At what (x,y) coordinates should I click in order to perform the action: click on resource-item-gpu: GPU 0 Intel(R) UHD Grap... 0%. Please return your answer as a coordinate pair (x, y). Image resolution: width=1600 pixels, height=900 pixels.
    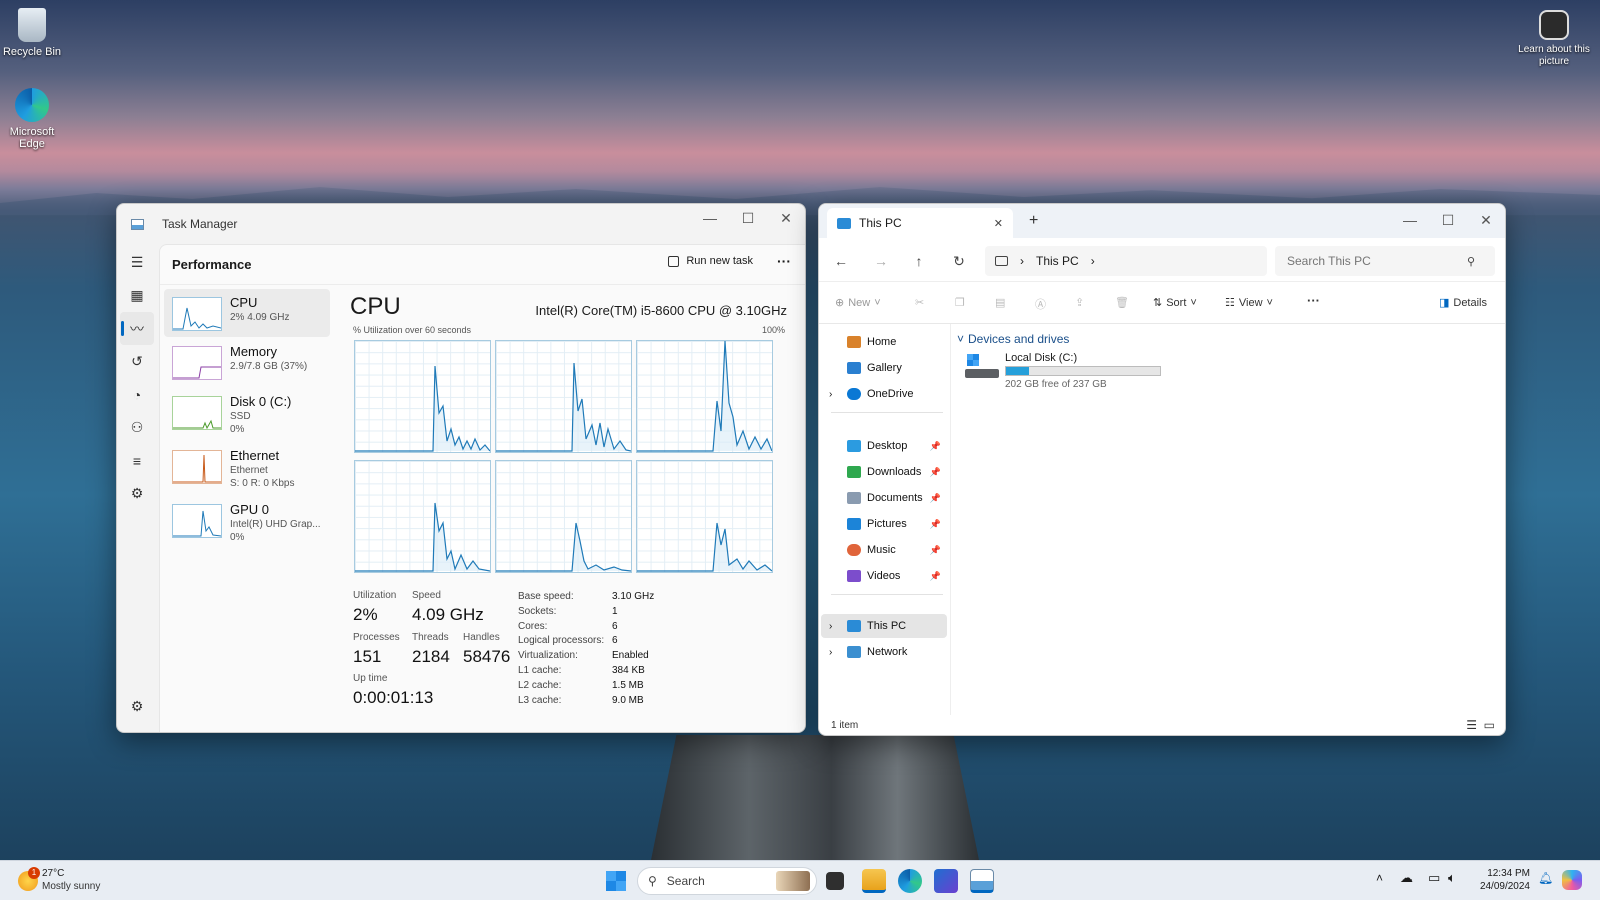
    Looking at the image, I should click on (247, 520).